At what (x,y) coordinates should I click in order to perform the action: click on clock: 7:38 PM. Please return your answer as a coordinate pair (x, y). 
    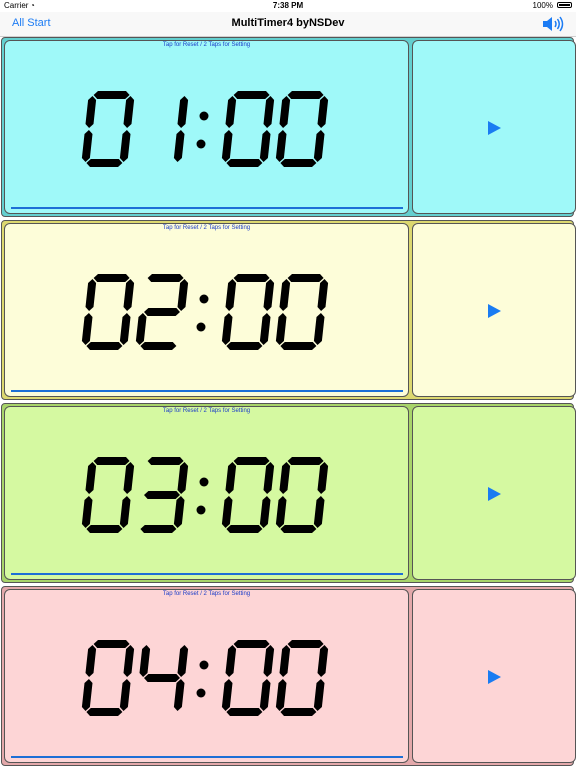
    Looking at the image, I should click on (288, 5).